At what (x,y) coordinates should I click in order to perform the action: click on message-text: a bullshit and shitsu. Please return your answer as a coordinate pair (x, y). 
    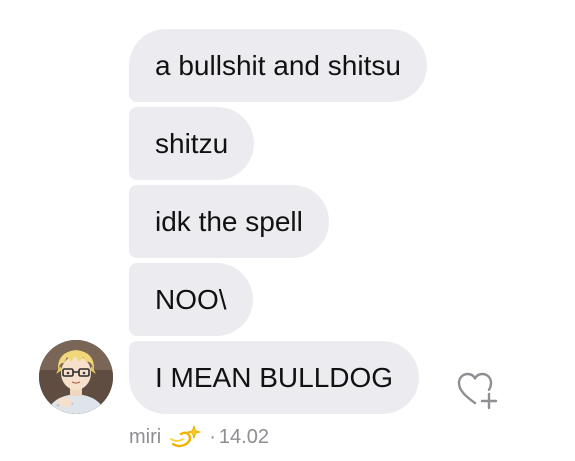
    Looking at the image, I should click on (278, 65).